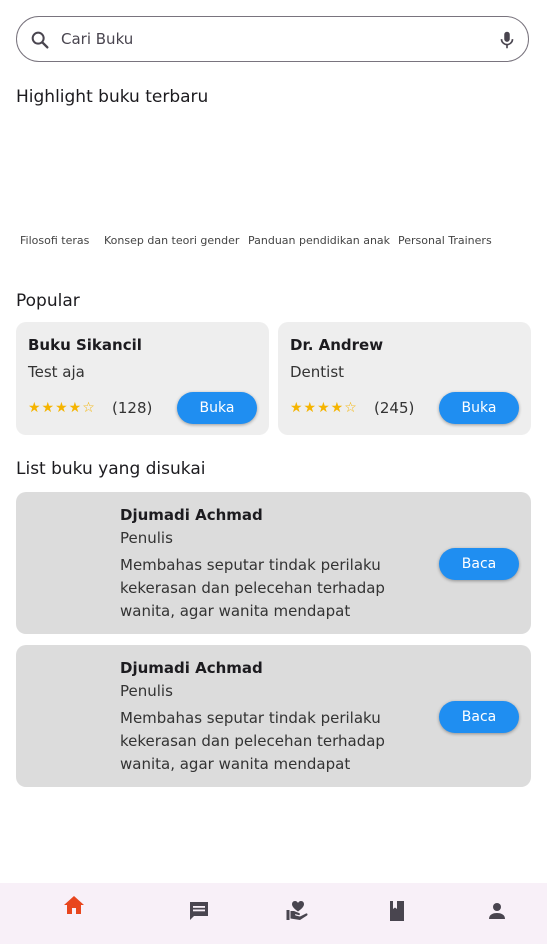 The width and height of the screenshot is (547, 944). What do you see at coordinates (507, 40) in the screenshot?
I see `microphone-icon` at bounding box center [507, 40].